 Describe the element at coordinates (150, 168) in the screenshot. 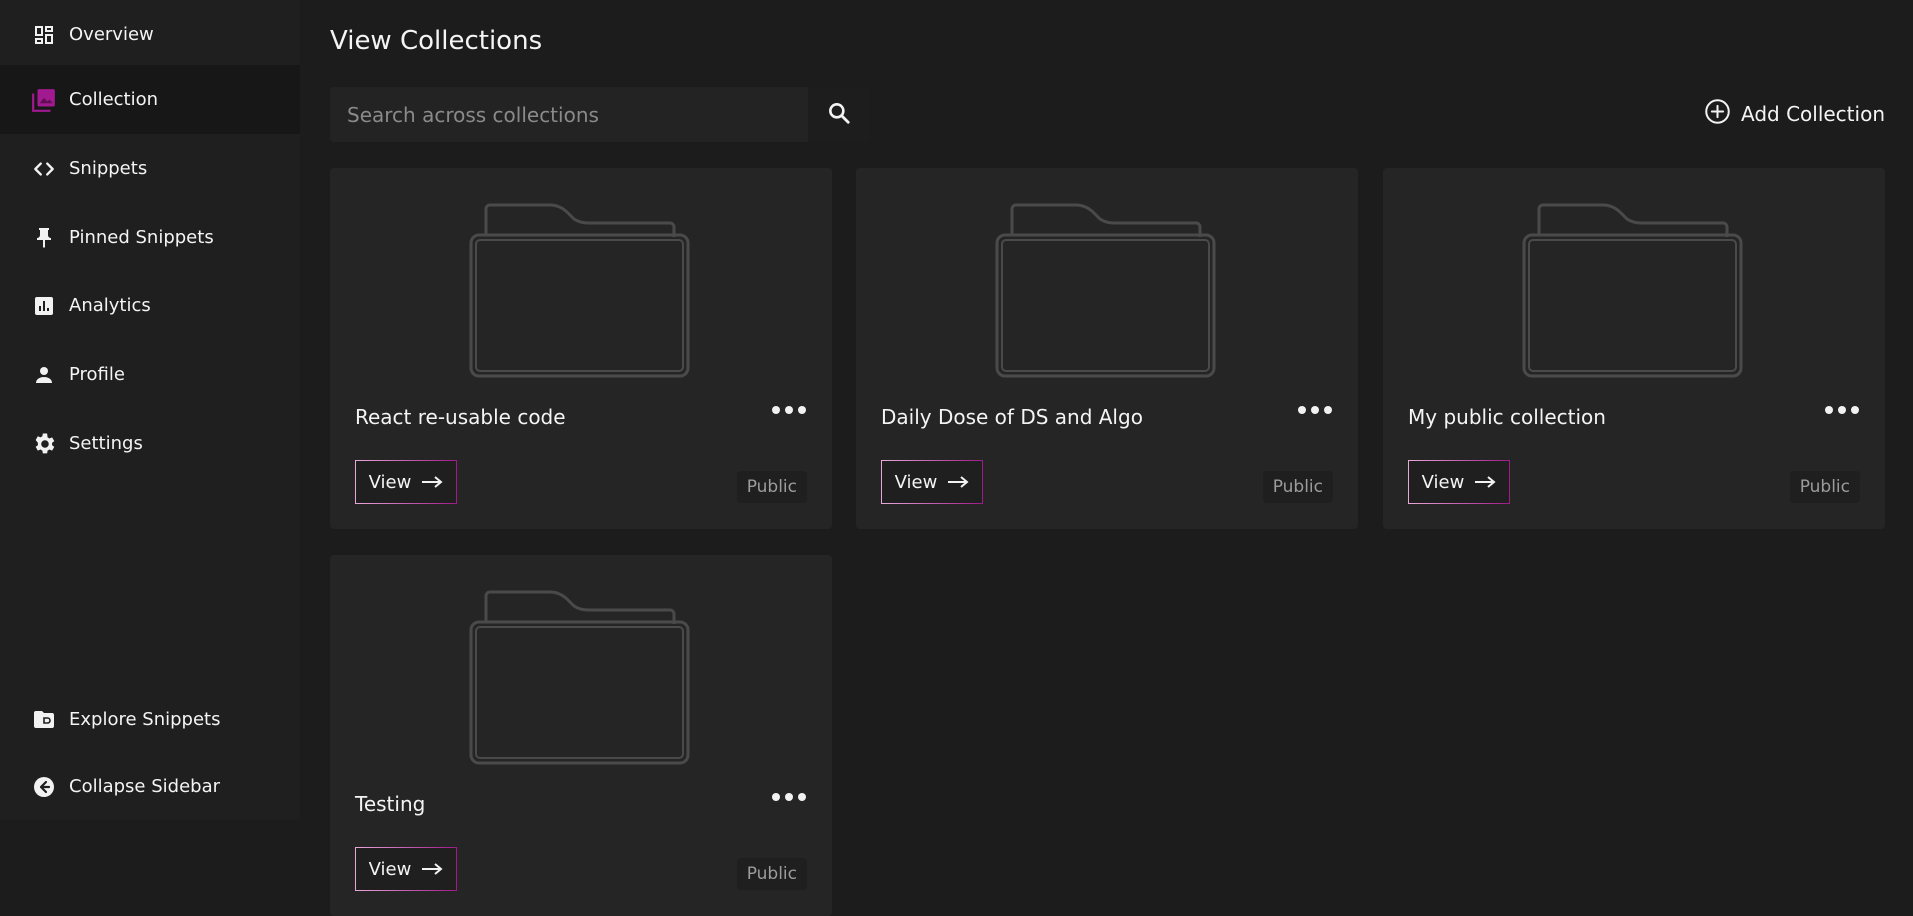

I see `sidebar-item-snippets: Snippets` at that location.